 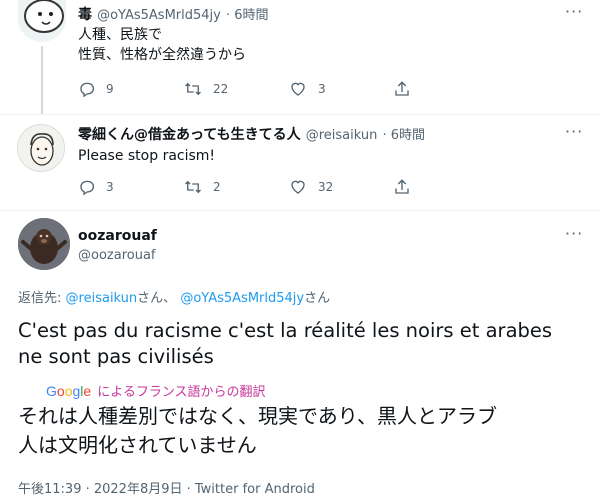 What do you see at coordinates (157, 298) in the screenshot?
I see `reply-to-honorific: さん、` at bounding box center [157, 298].